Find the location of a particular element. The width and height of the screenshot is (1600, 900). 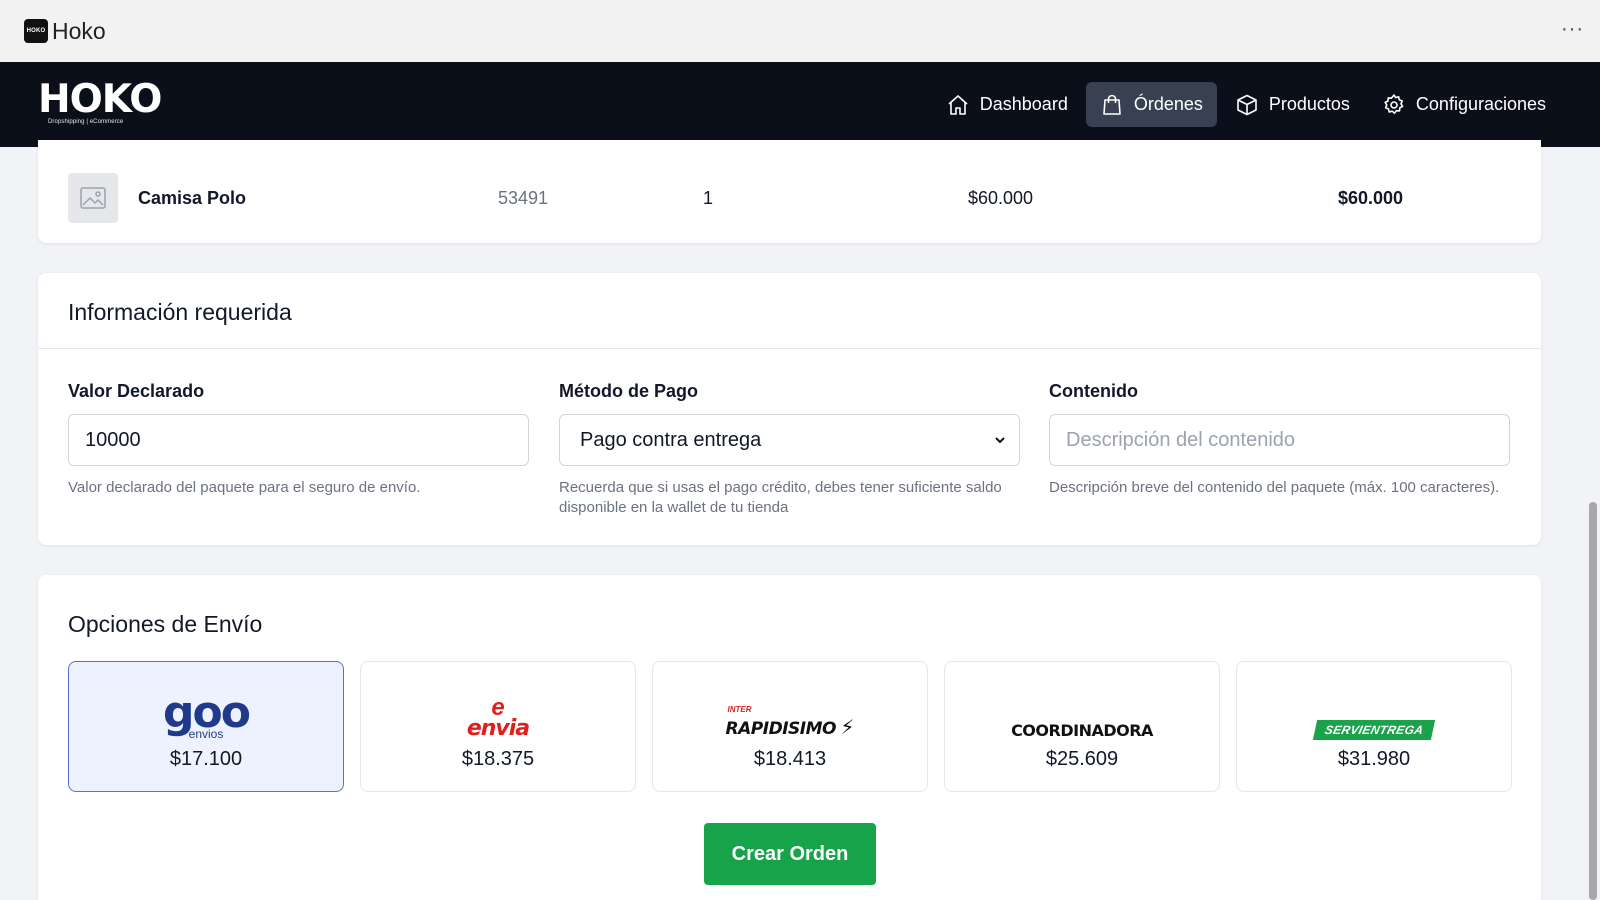

carrier-option-rapidisimo: INTER RAPIDISIMO ⚡ $18.413 is located at coordinates (790, 726).